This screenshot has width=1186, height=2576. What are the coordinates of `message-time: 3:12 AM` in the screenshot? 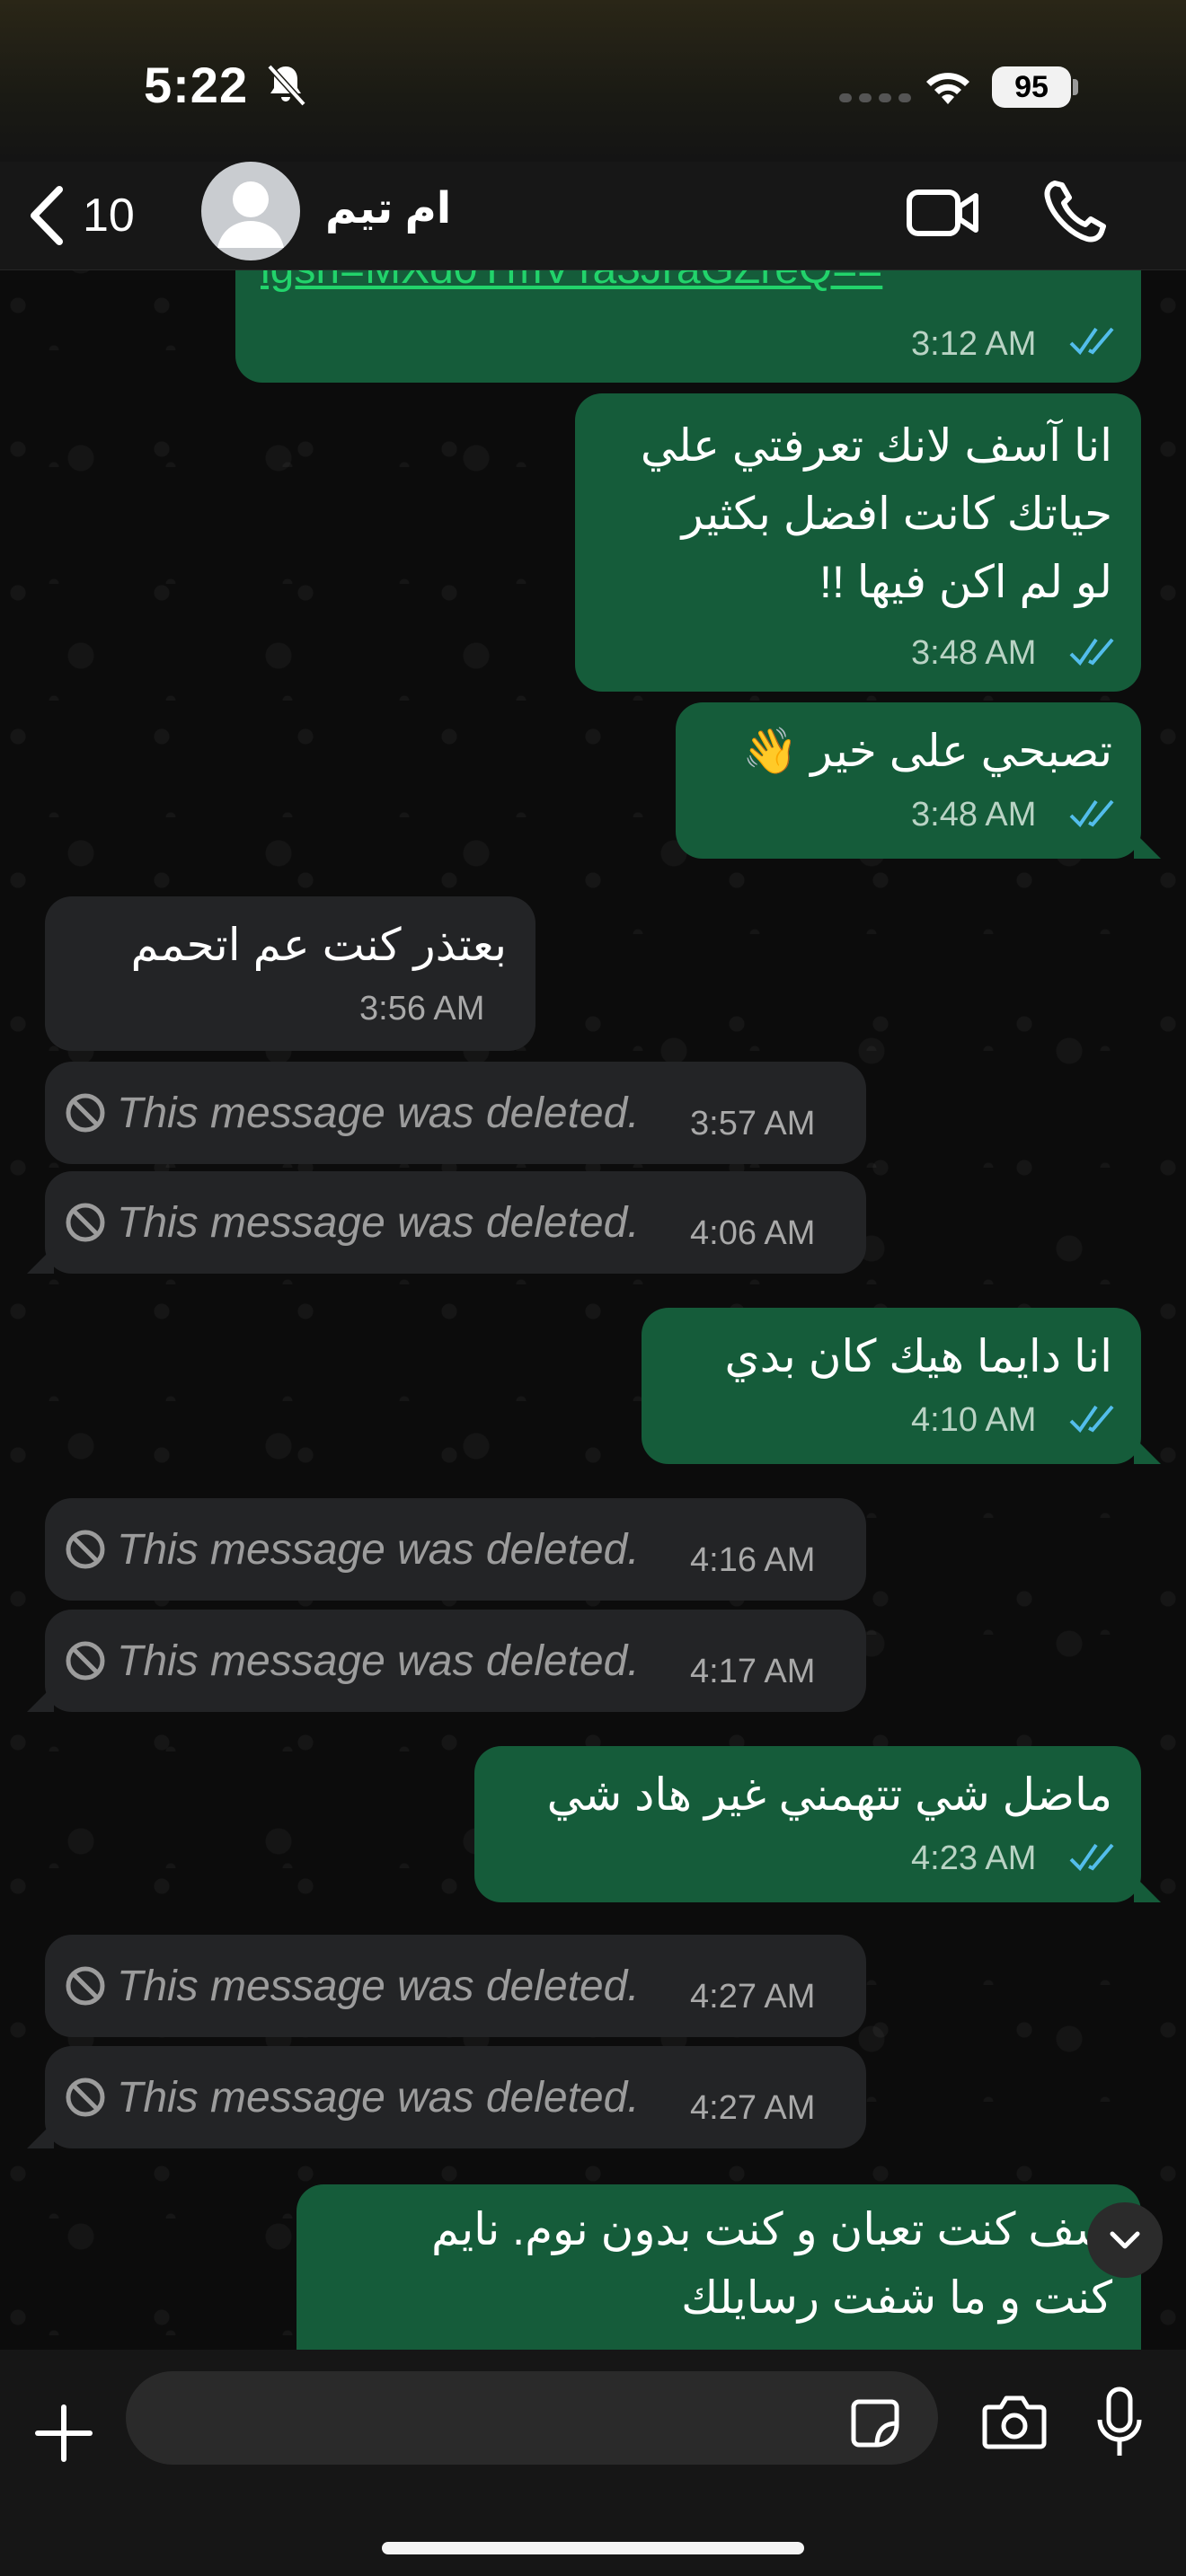 It's located at (974, 344).